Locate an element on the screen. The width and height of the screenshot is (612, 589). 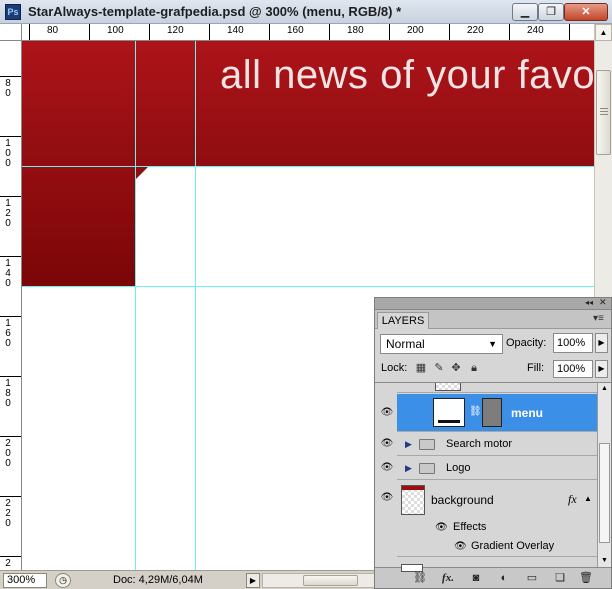
opacity-slider-arrow-icon: ▶ is located at coordinates (601, 343).